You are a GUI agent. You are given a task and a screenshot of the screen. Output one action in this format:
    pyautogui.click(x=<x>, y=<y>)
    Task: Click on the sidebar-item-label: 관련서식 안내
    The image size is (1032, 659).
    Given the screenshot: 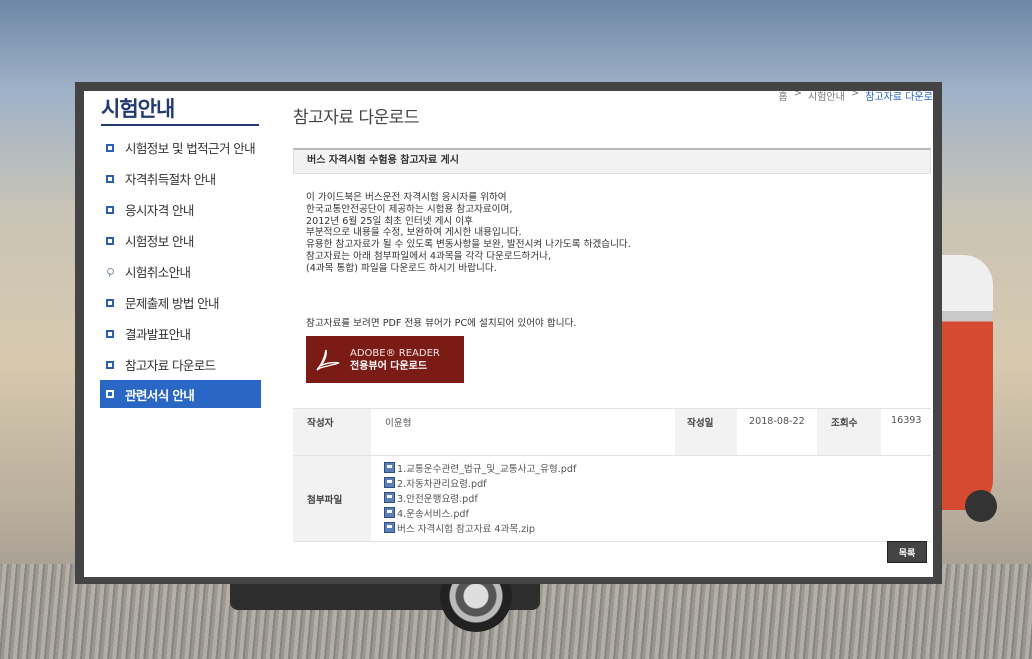 What is the action you would take?
    pyautogui.click(x=160, y=395)
    